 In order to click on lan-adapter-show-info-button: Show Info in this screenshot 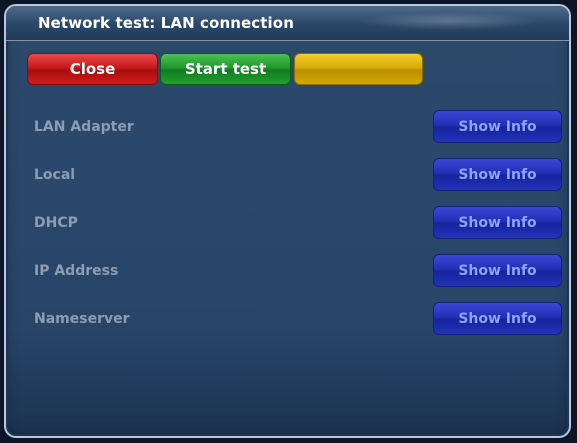, I will do `click(497, 126)`.